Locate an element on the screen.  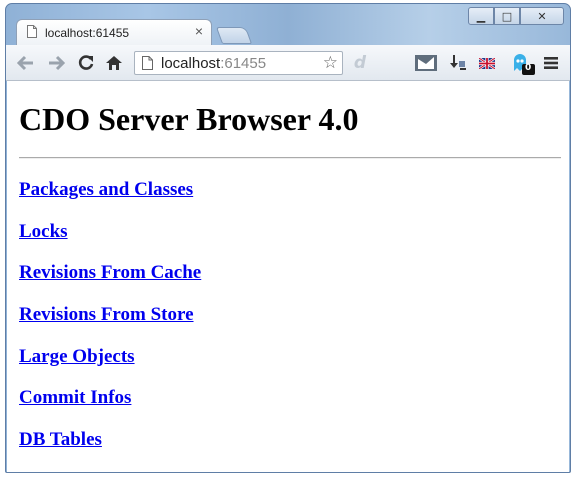
reload-icon is located at coordinates (86, 62).